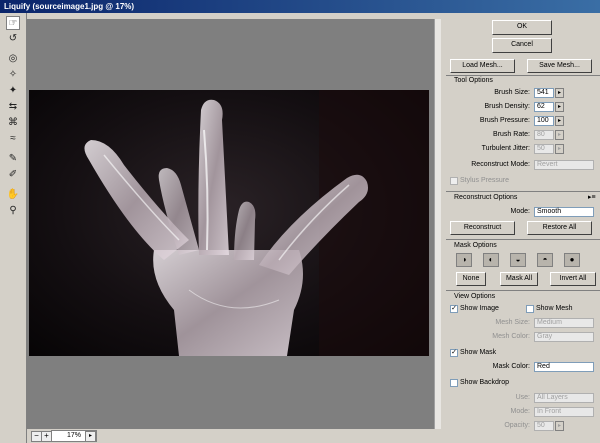 The height and width of the screenshot is (443, 600). What do you see at coordinates (475, 245) in the screenshot?
I see `mask-options-title: Mask Options` at bounding box center [475, 245].